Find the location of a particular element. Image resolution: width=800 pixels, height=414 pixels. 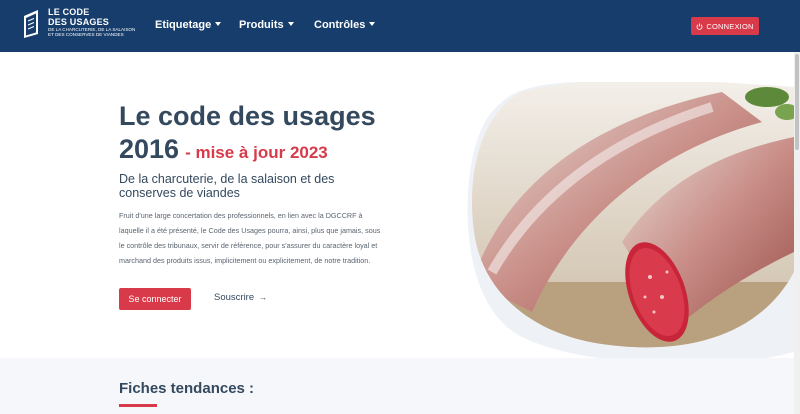

nav-etiquetage: Etiquetage is located at coordinates (188, 25).